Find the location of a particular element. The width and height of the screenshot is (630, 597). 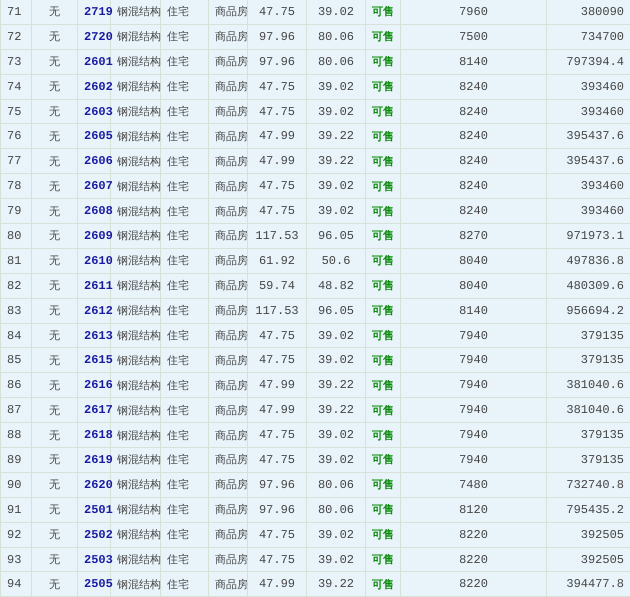

room-link: 2603 is located at coordinates (98, 111).